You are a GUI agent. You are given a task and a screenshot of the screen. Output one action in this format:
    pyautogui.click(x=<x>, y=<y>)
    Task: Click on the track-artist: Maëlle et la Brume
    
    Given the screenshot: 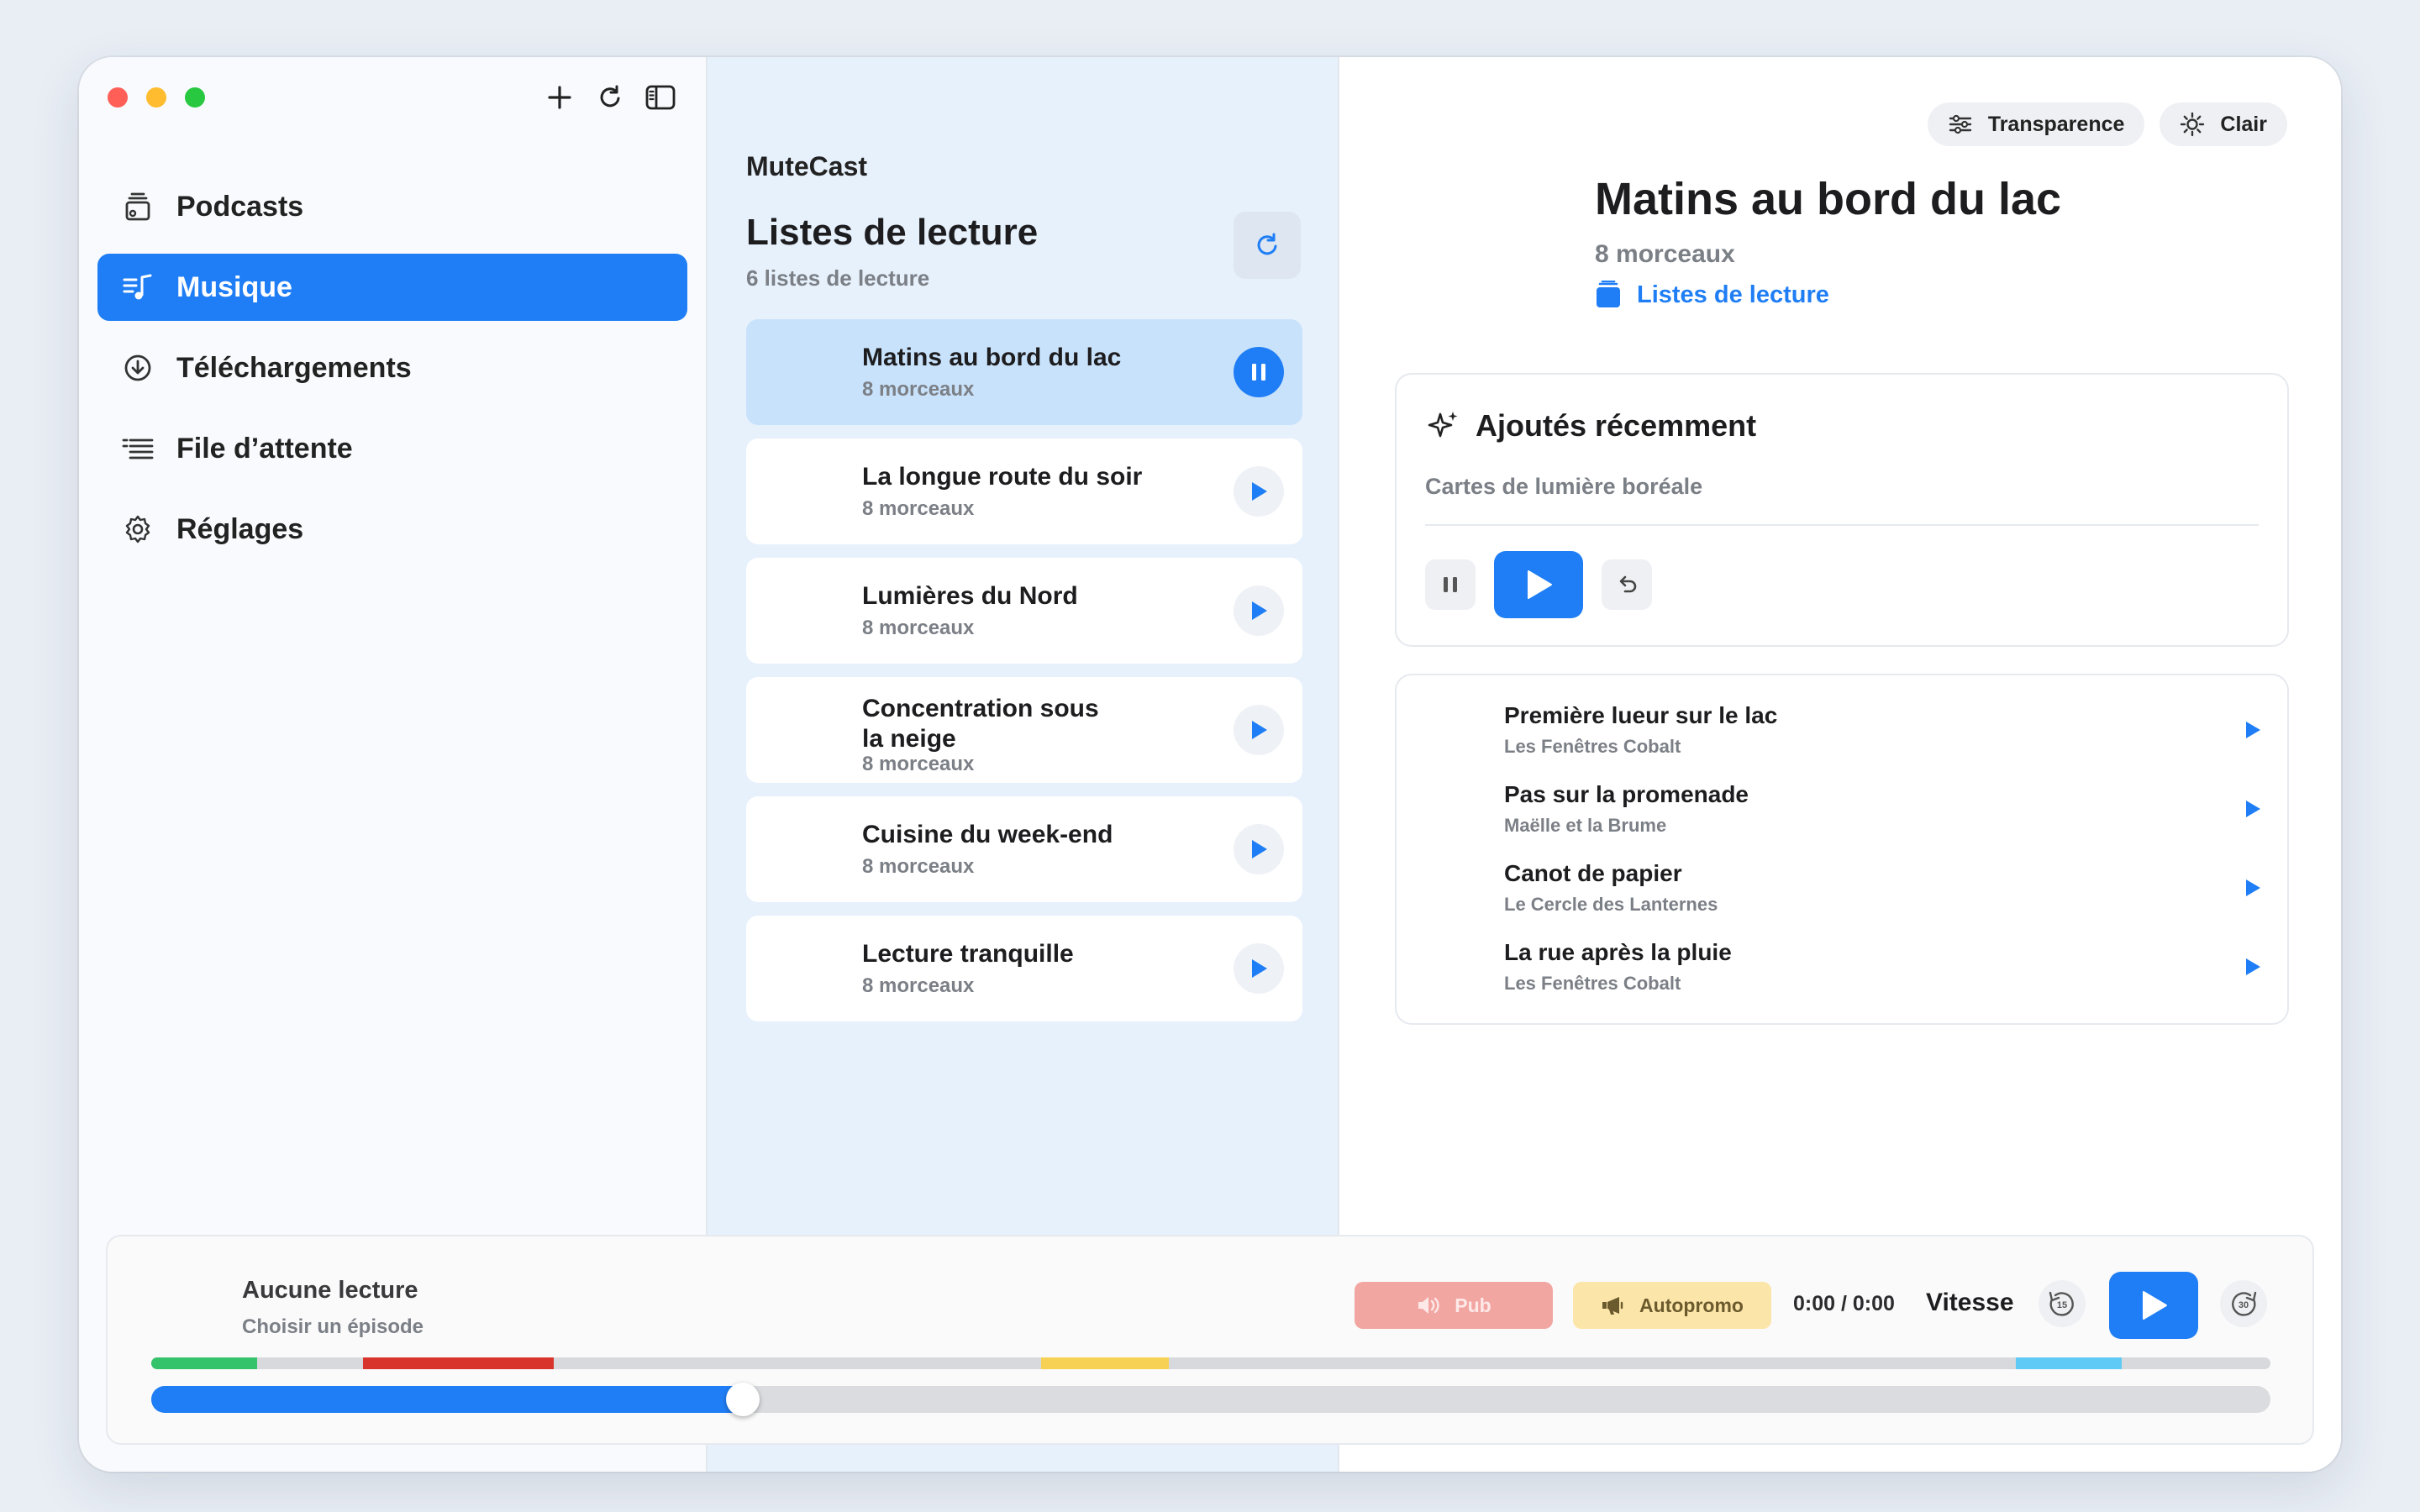 What is the action you would take?
    pyautogui.click(x=1586, y=825)
    